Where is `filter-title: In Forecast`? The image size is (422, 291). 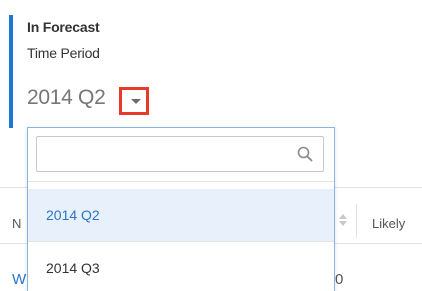
filter-title: In Forecast is located at coordinates (63, 27).